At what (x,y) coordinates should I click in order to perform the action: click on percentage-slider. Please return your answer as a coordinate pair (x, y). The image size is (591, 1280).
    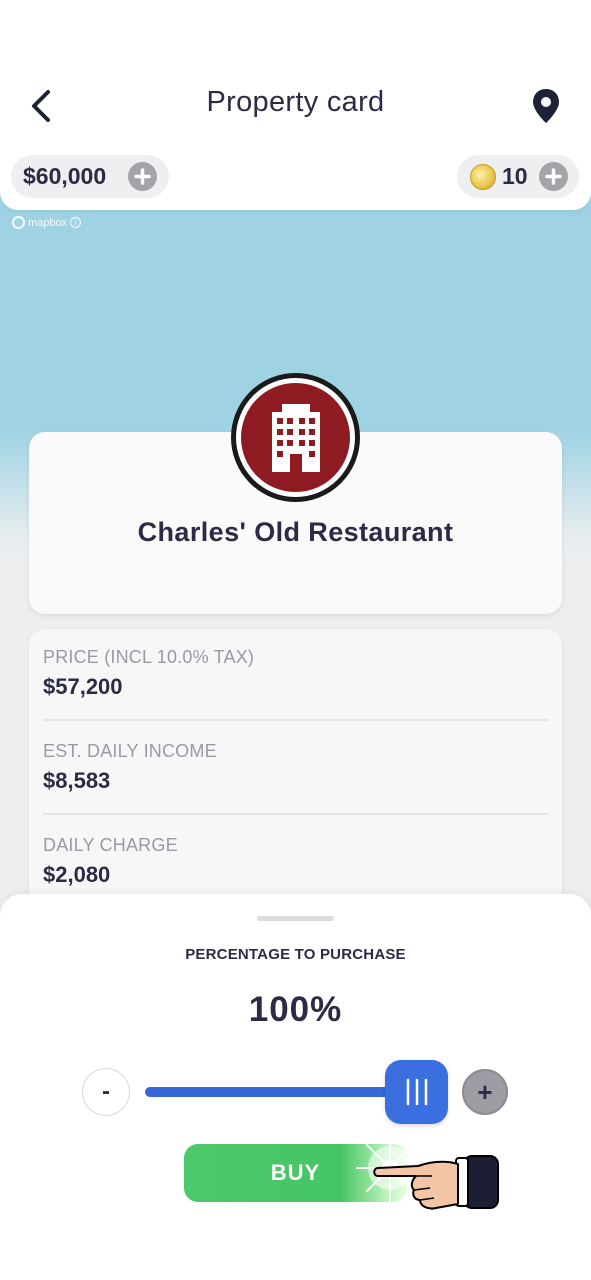
    Looking at the image, I should click on (296, 1092).